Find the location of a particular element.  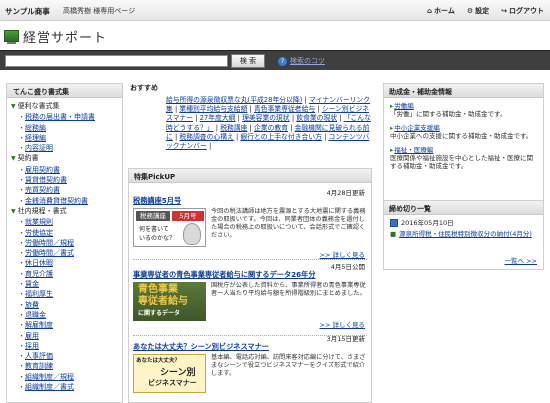

recommend-link: 青色事業専従者給与 is located at coordinates (284, 109).